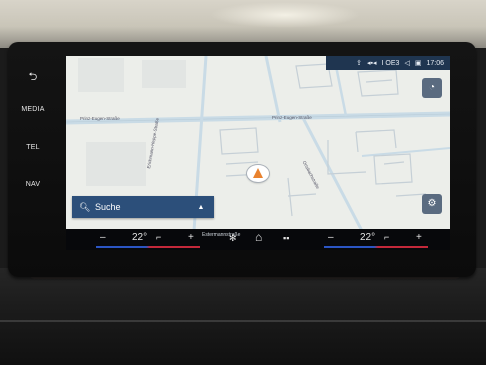 The image size is (486, 365). Describe the element at coordinates (418, 63) in the screenshot. I see `screen-icon: ▣` at that location.